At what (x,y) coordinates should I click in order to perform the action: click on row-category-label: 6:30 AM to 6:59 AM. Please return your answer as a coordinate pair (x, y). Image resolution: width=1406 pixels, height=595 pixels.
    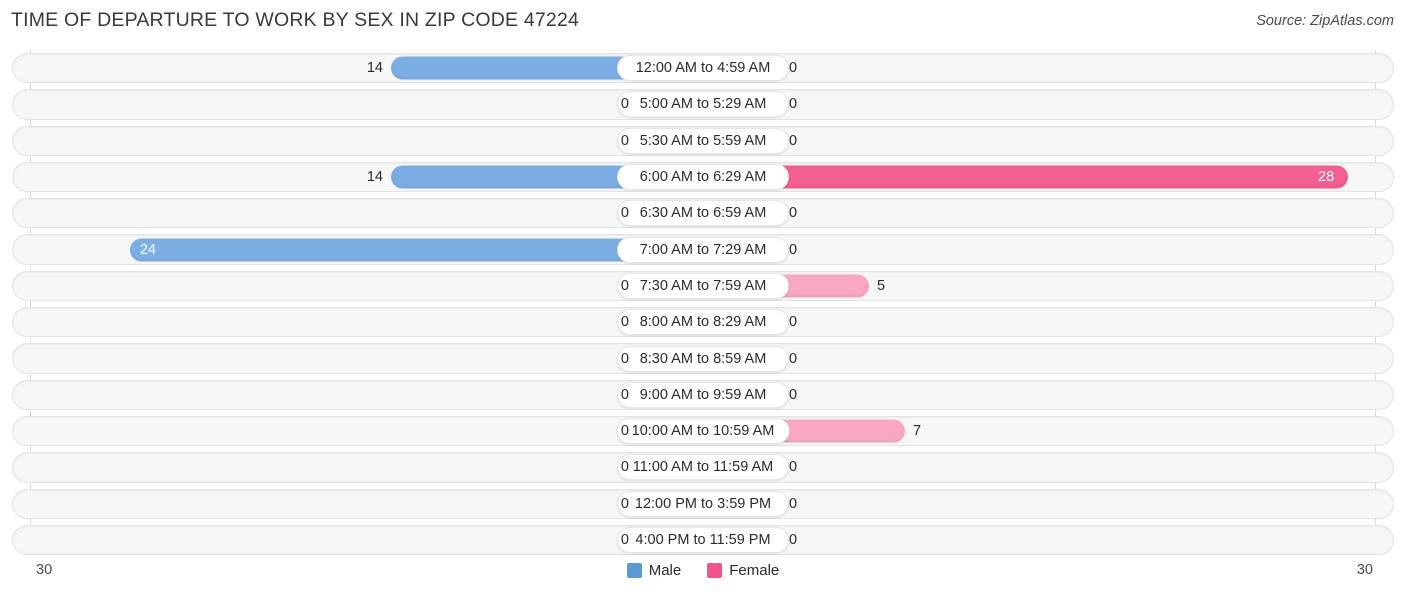
    Looking at the image, I should click on (703, 213).